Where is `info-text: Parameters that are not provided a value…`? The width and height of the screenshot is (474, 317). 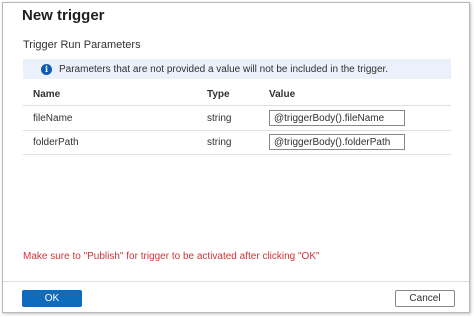
info-text: Parameters that are not provided a value… is located at coordinates (224, 69).